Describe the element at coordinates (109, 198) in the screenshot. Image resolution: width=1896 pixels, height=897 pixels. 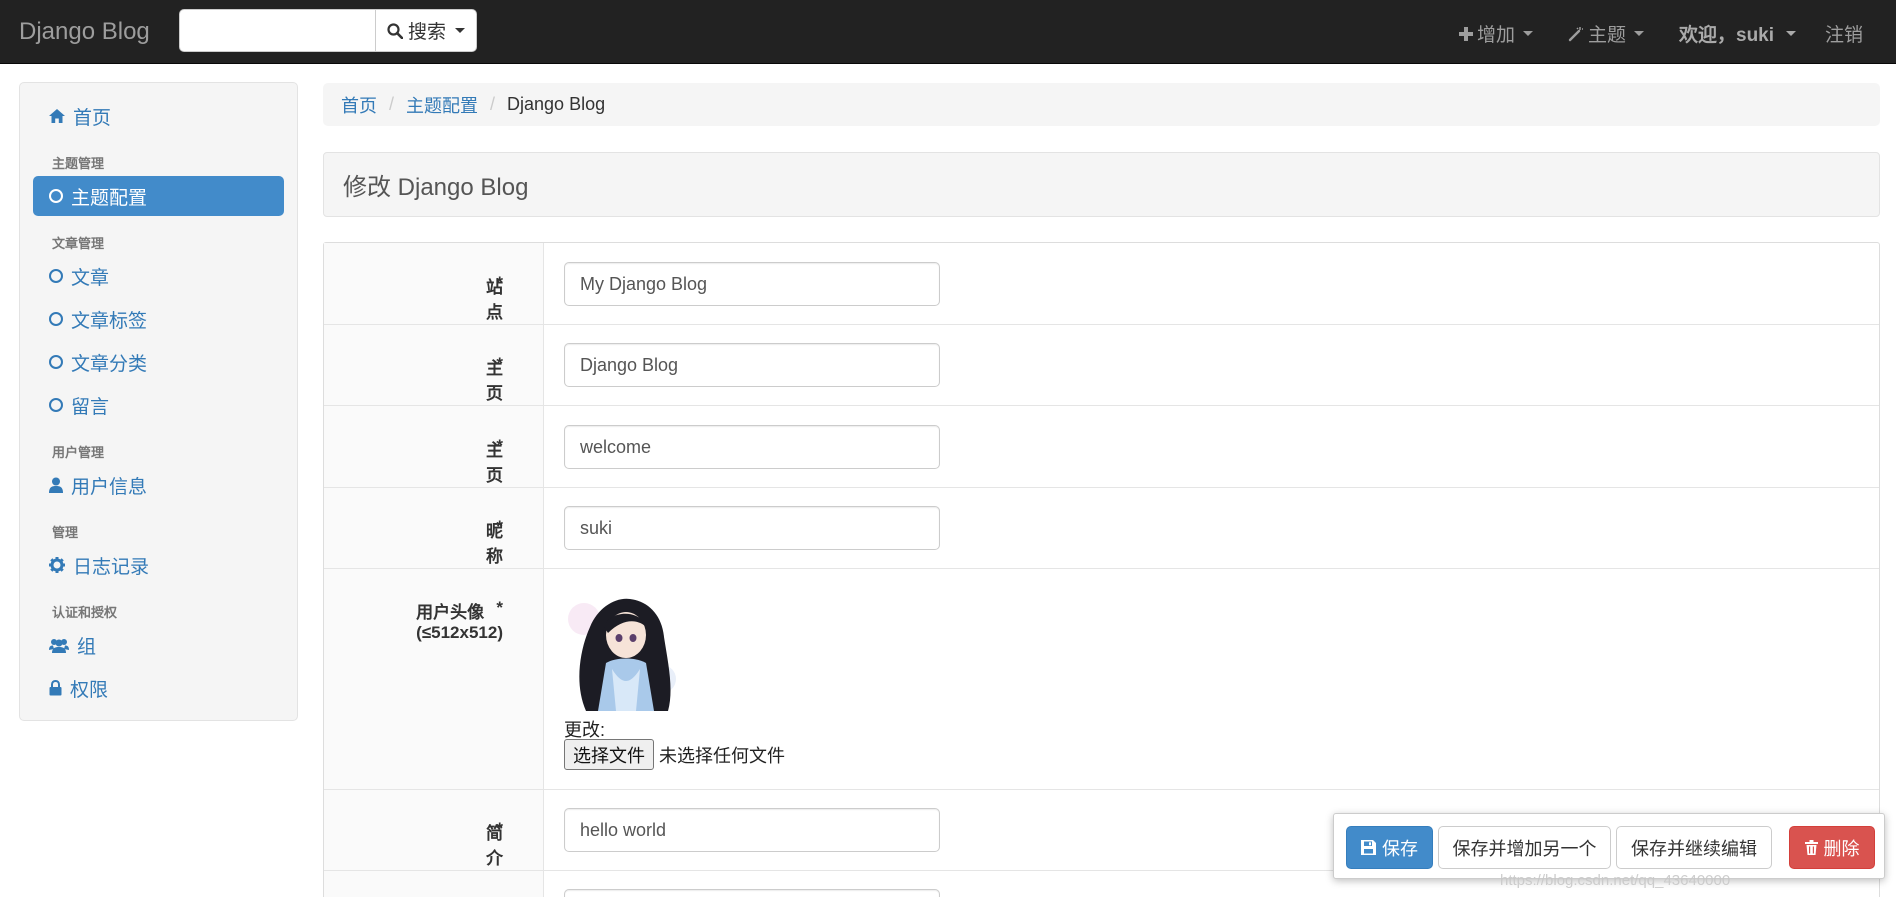
I see `sidebar-item-label: 主题配置` at that location.